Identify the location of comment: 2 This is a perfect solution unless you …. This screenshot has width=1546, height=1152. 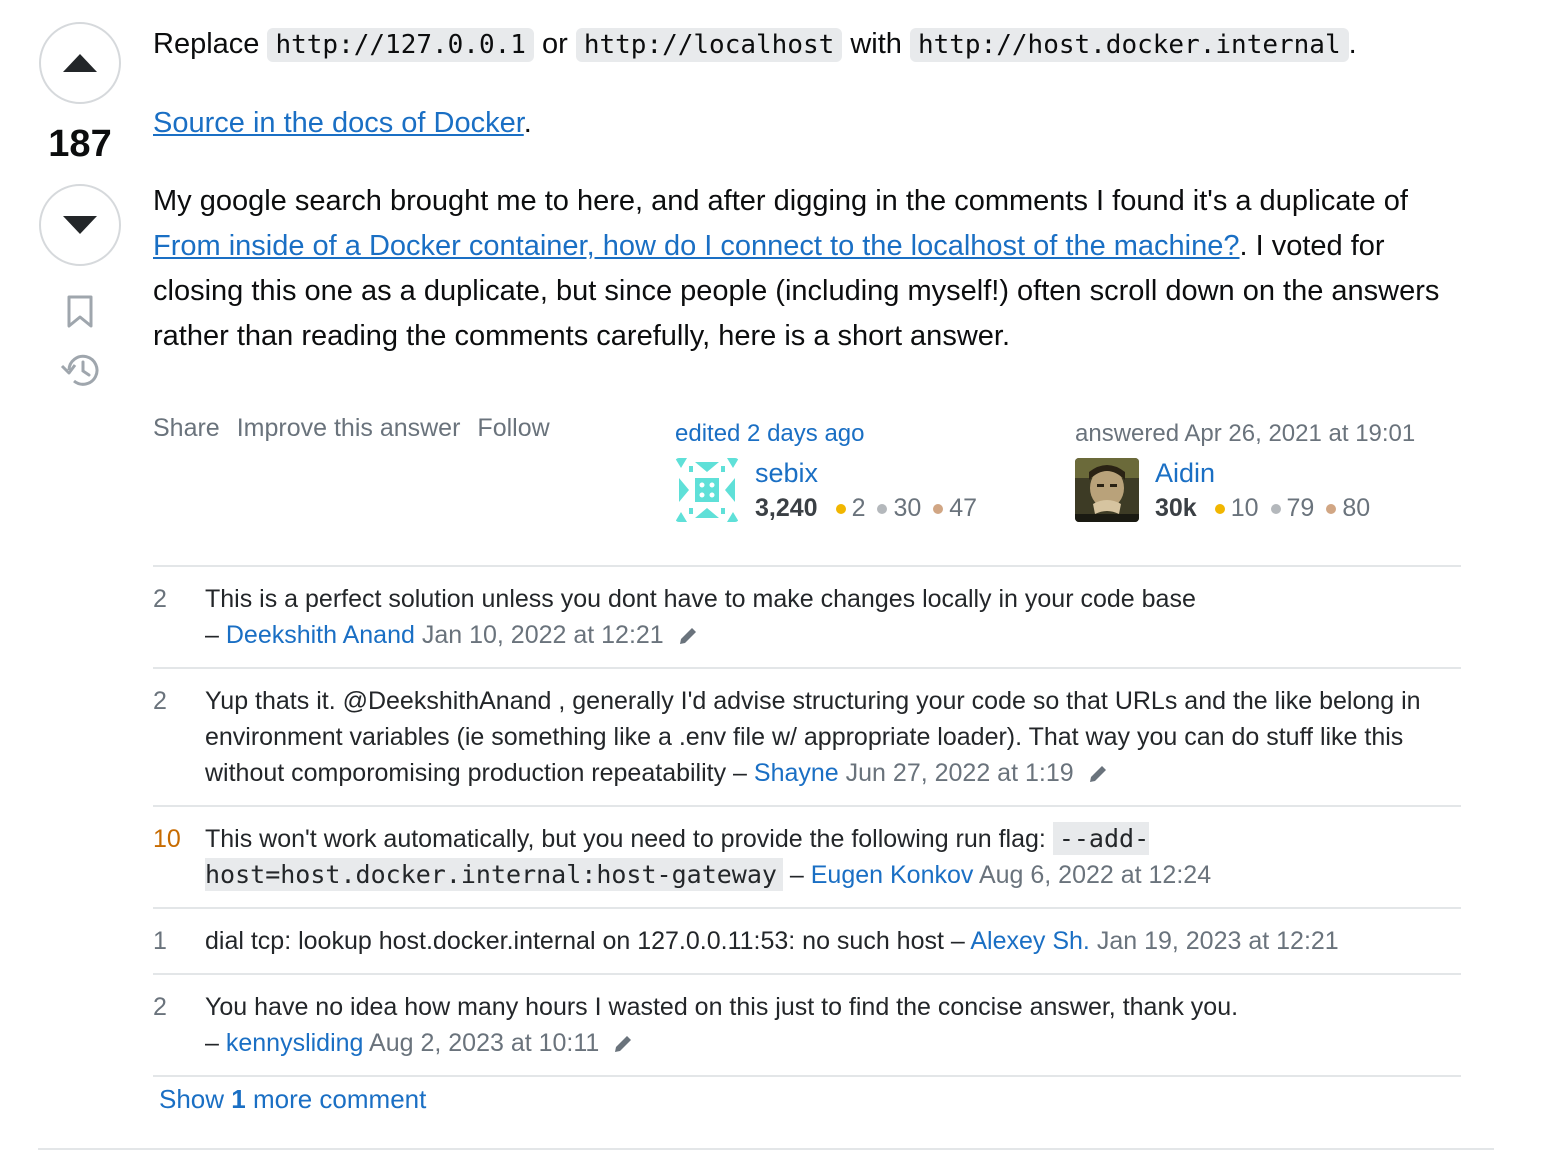
(807, 618).